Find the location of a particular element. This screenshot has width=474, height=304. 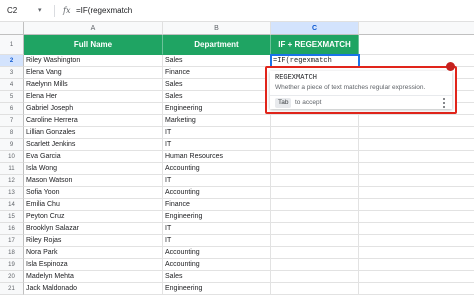

row-number: 1 is located at coordinates (12, 45).